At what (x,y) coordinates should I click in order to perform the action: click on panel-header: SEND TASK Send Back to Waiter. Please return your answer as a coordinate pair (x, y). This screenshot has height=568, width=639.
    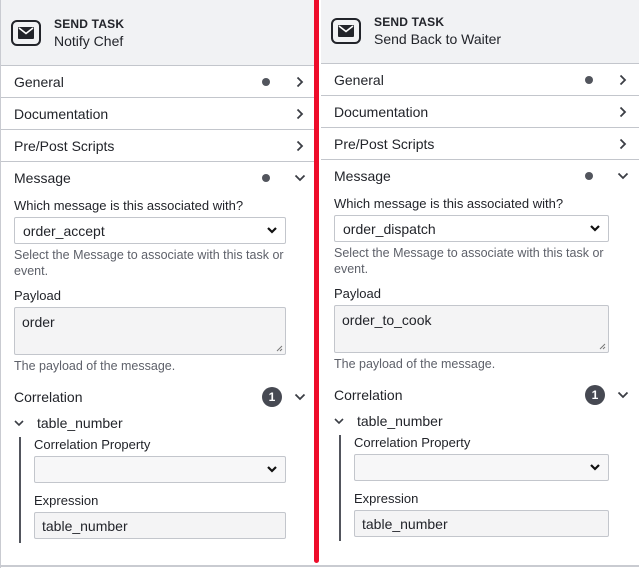
    Looking at the image, I should click on (480, 32).